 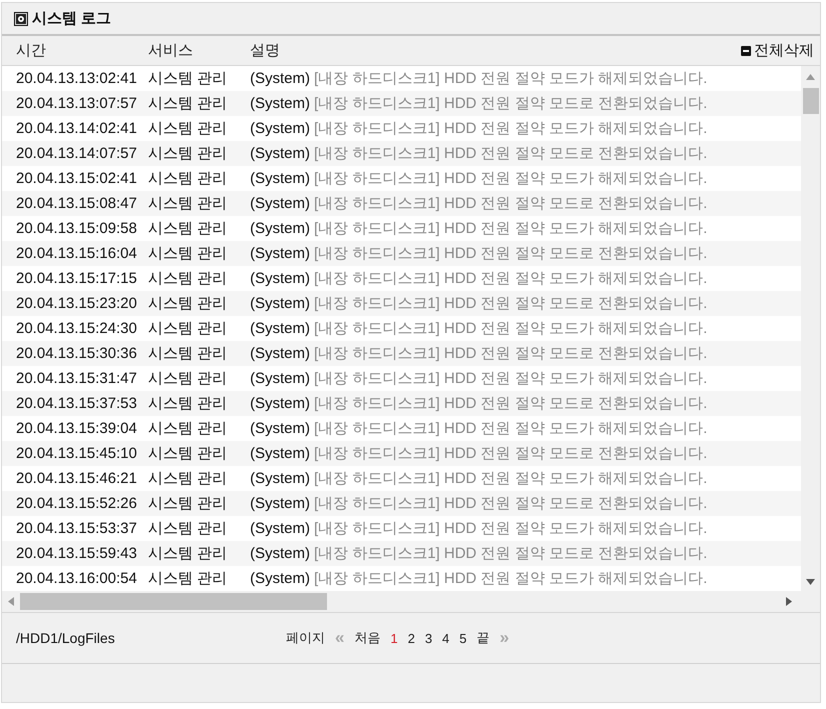 What do you see at coordinates (411, 638) in the screenshot?
I see `page-button: 2` at bounding box center [411, 638].